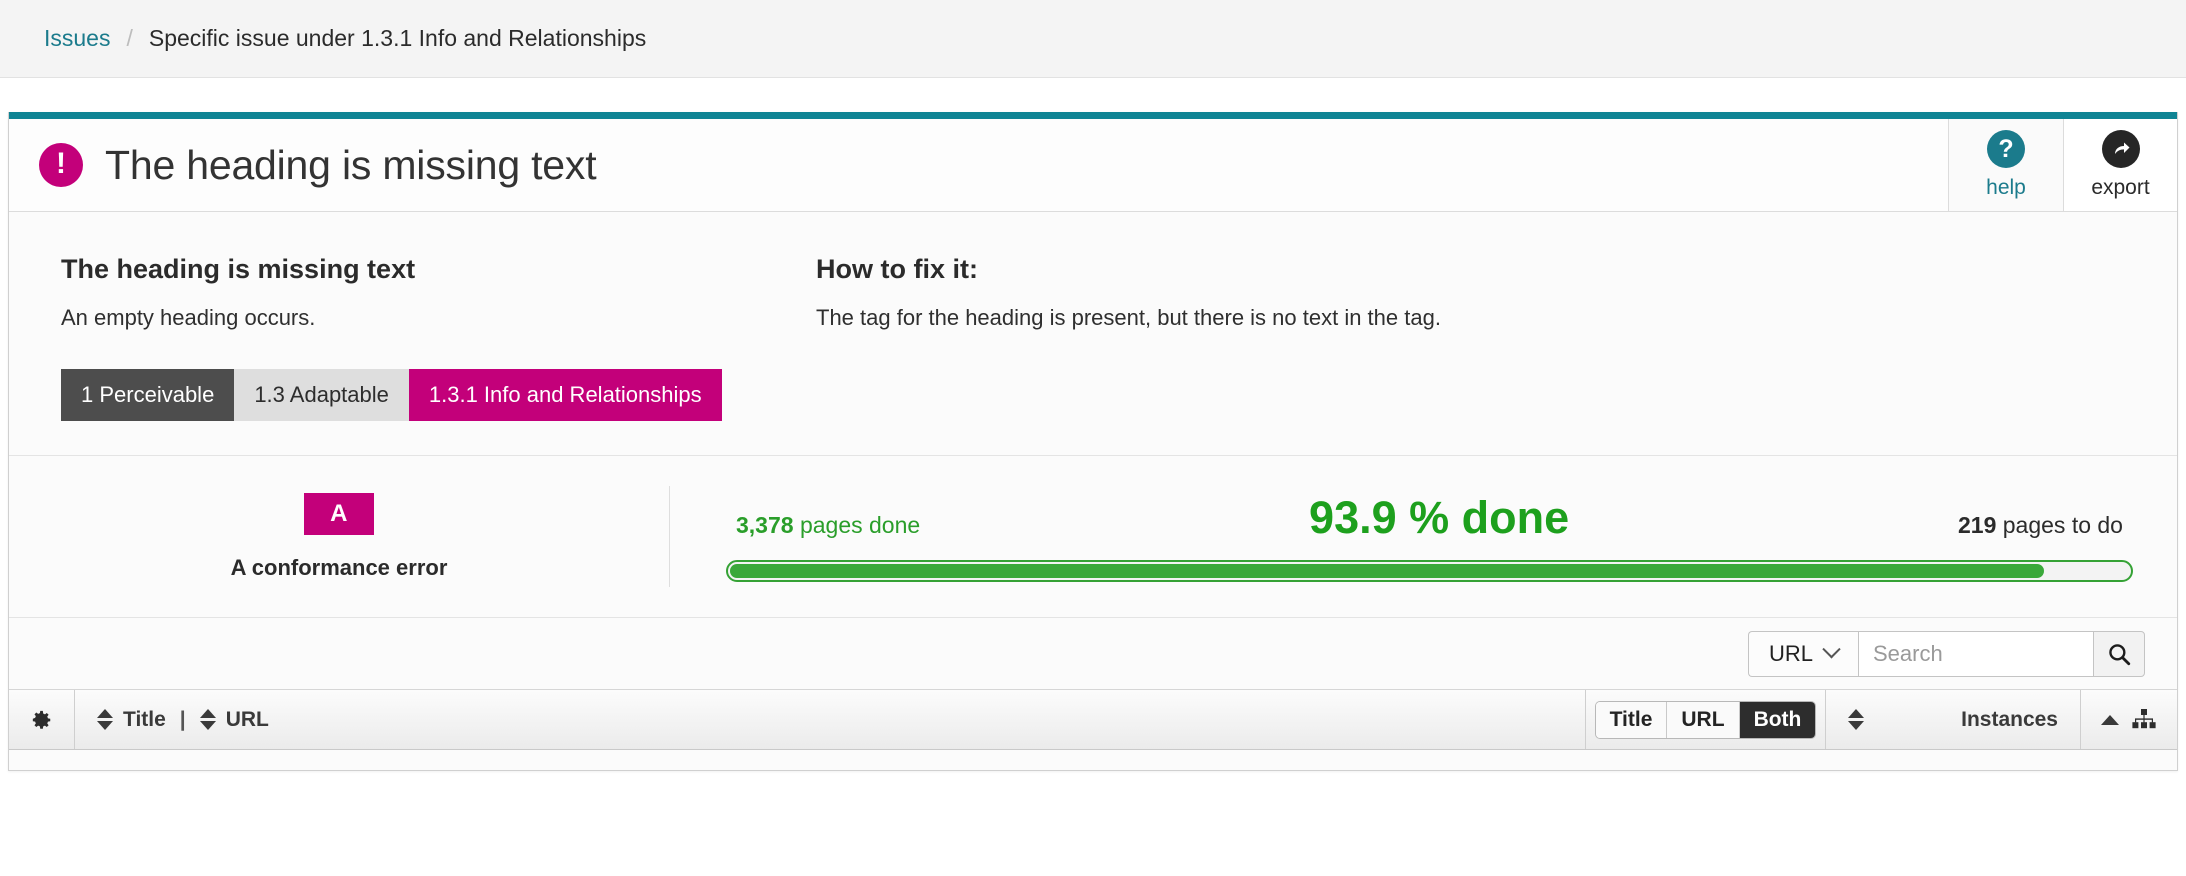 The width and height of the screenshot is (2186, 876). I want to click on search-scope-label: URL, so click(1790, 653).